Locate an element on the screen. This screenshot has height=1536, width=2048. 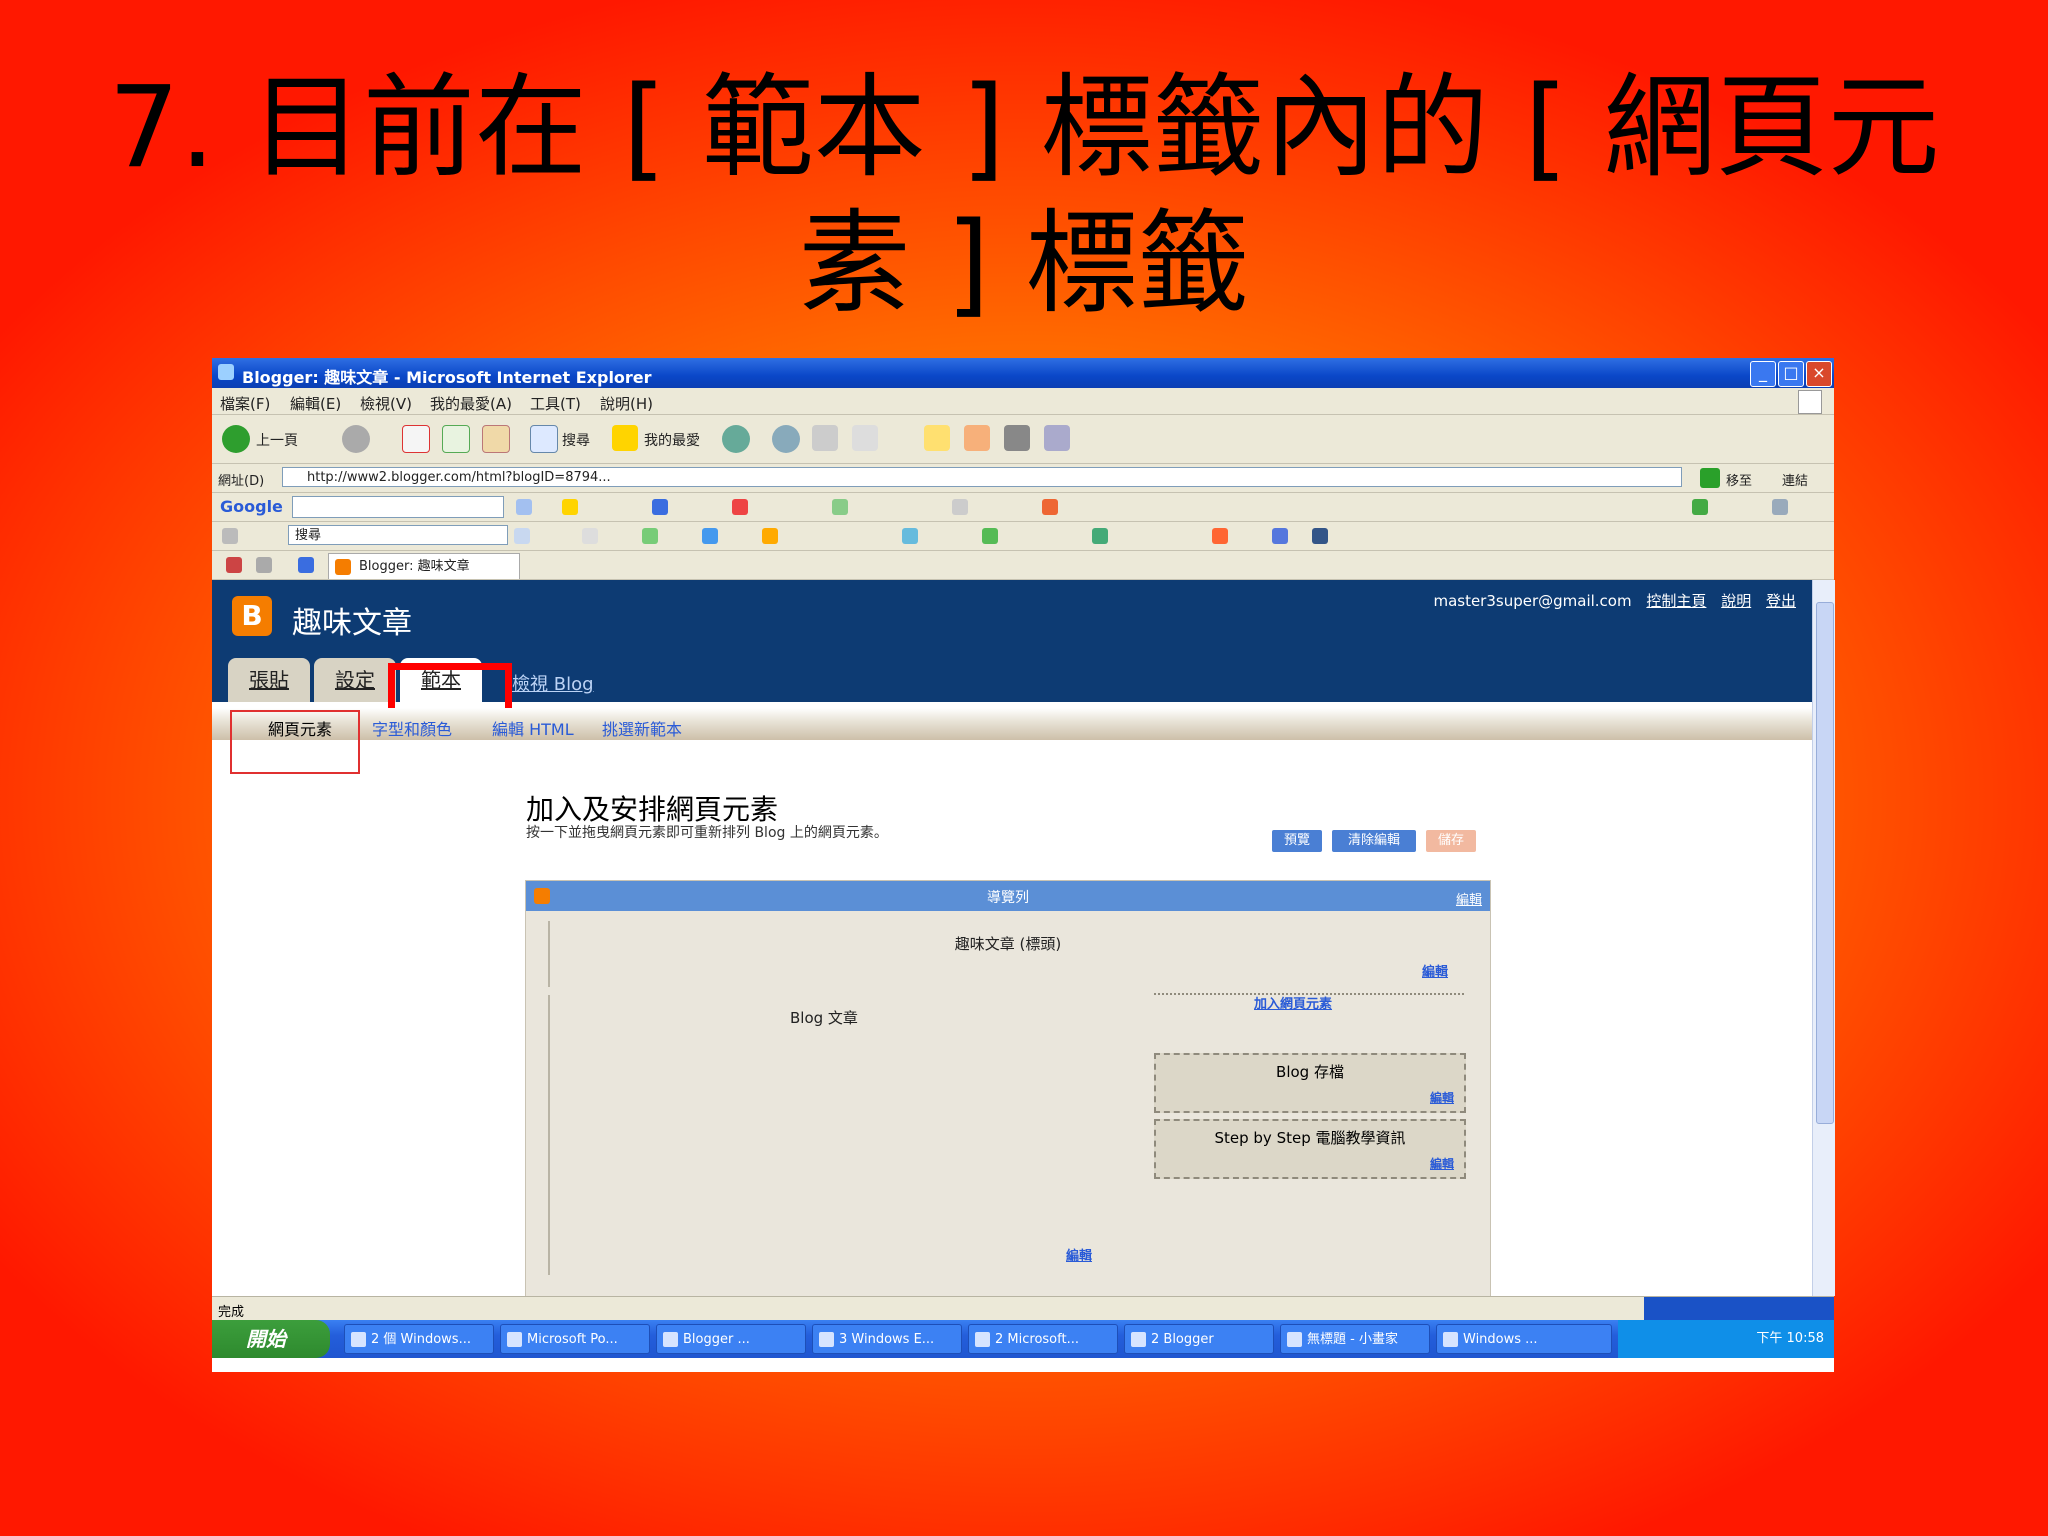
main-column is located at coordinates (549, 1135).